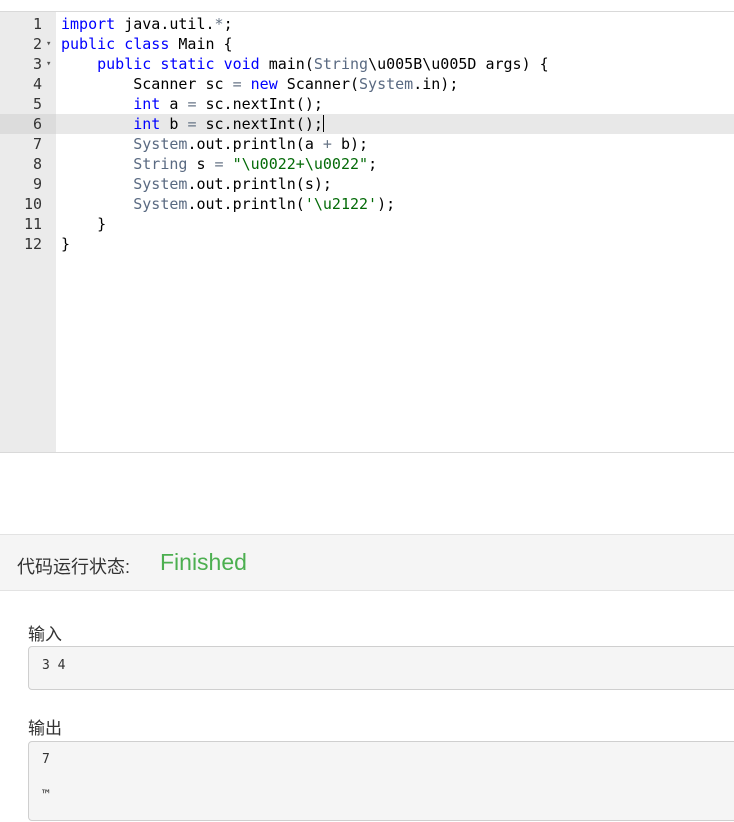 The width and height of the screenshot is (734, 822). I want to click on code-line: 8 String s = "\u0022+\u0022";, so click(367, 164).